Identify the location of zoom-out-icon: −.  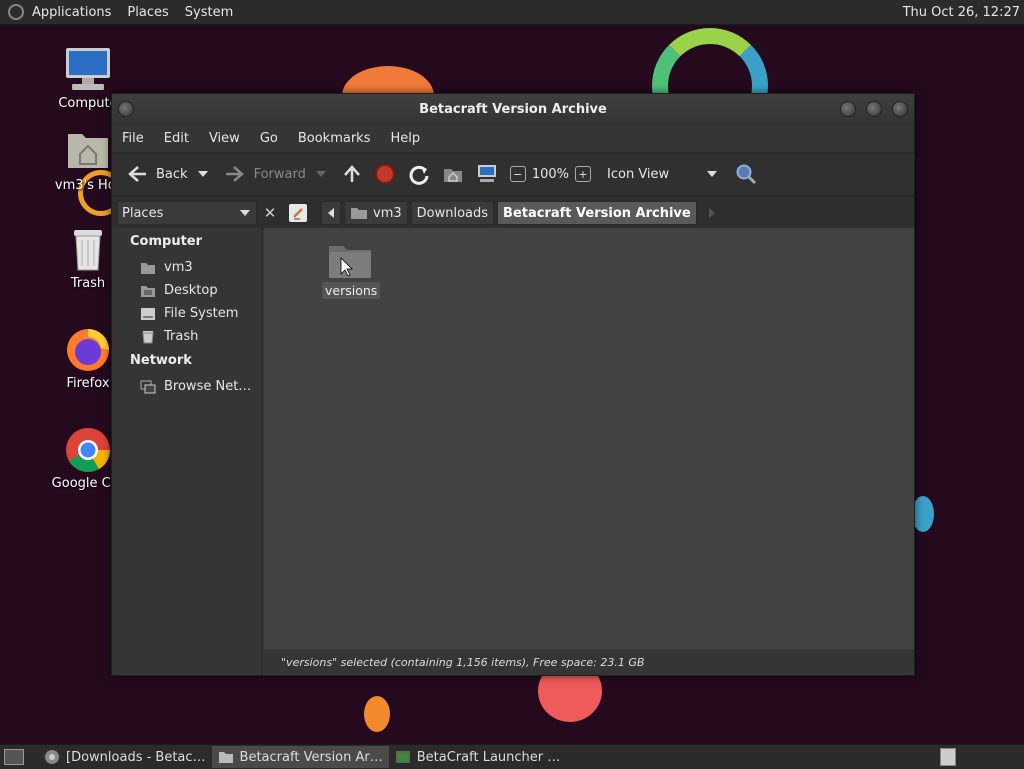
(517, 174).